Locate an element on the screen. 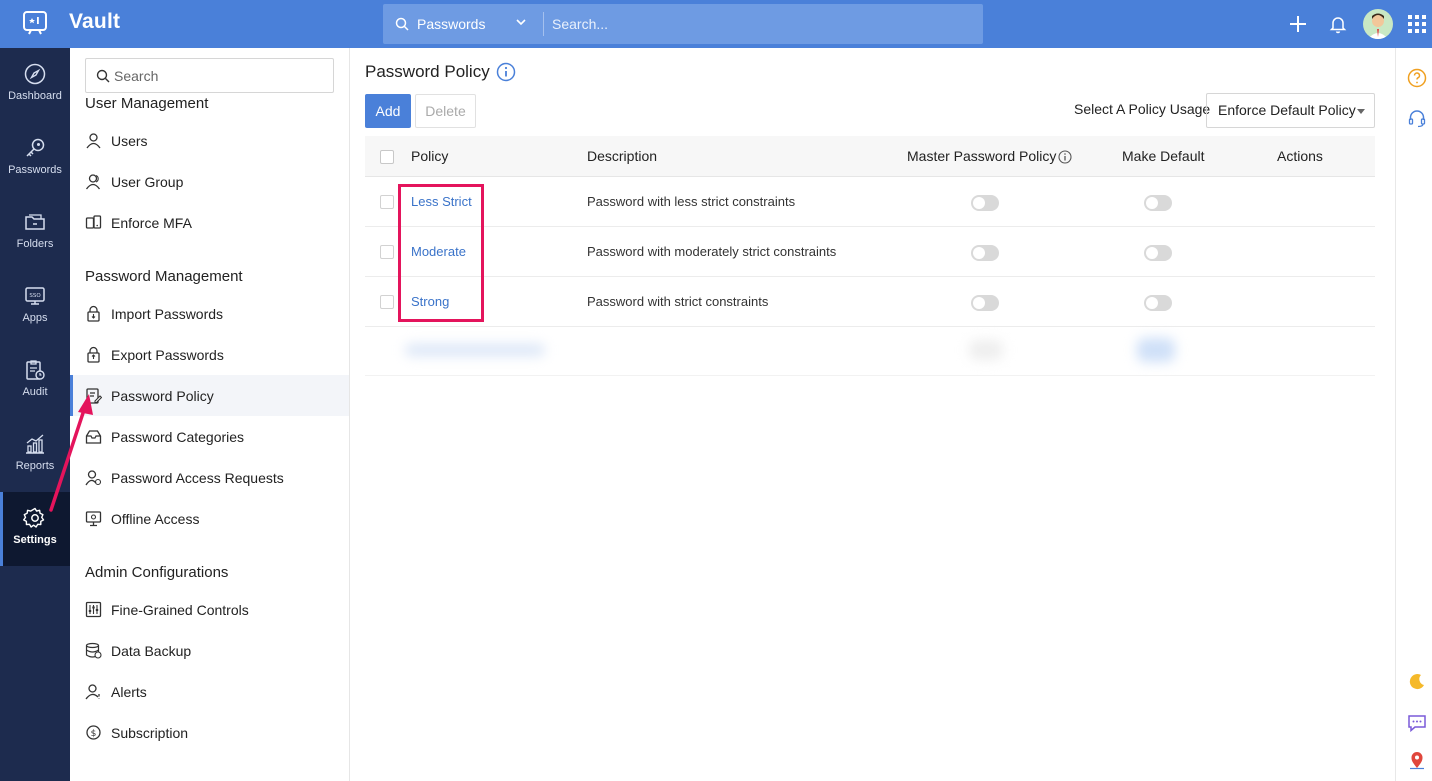 The image size is (1432, 781). user-request-icon is located at coordinates (93, 478).